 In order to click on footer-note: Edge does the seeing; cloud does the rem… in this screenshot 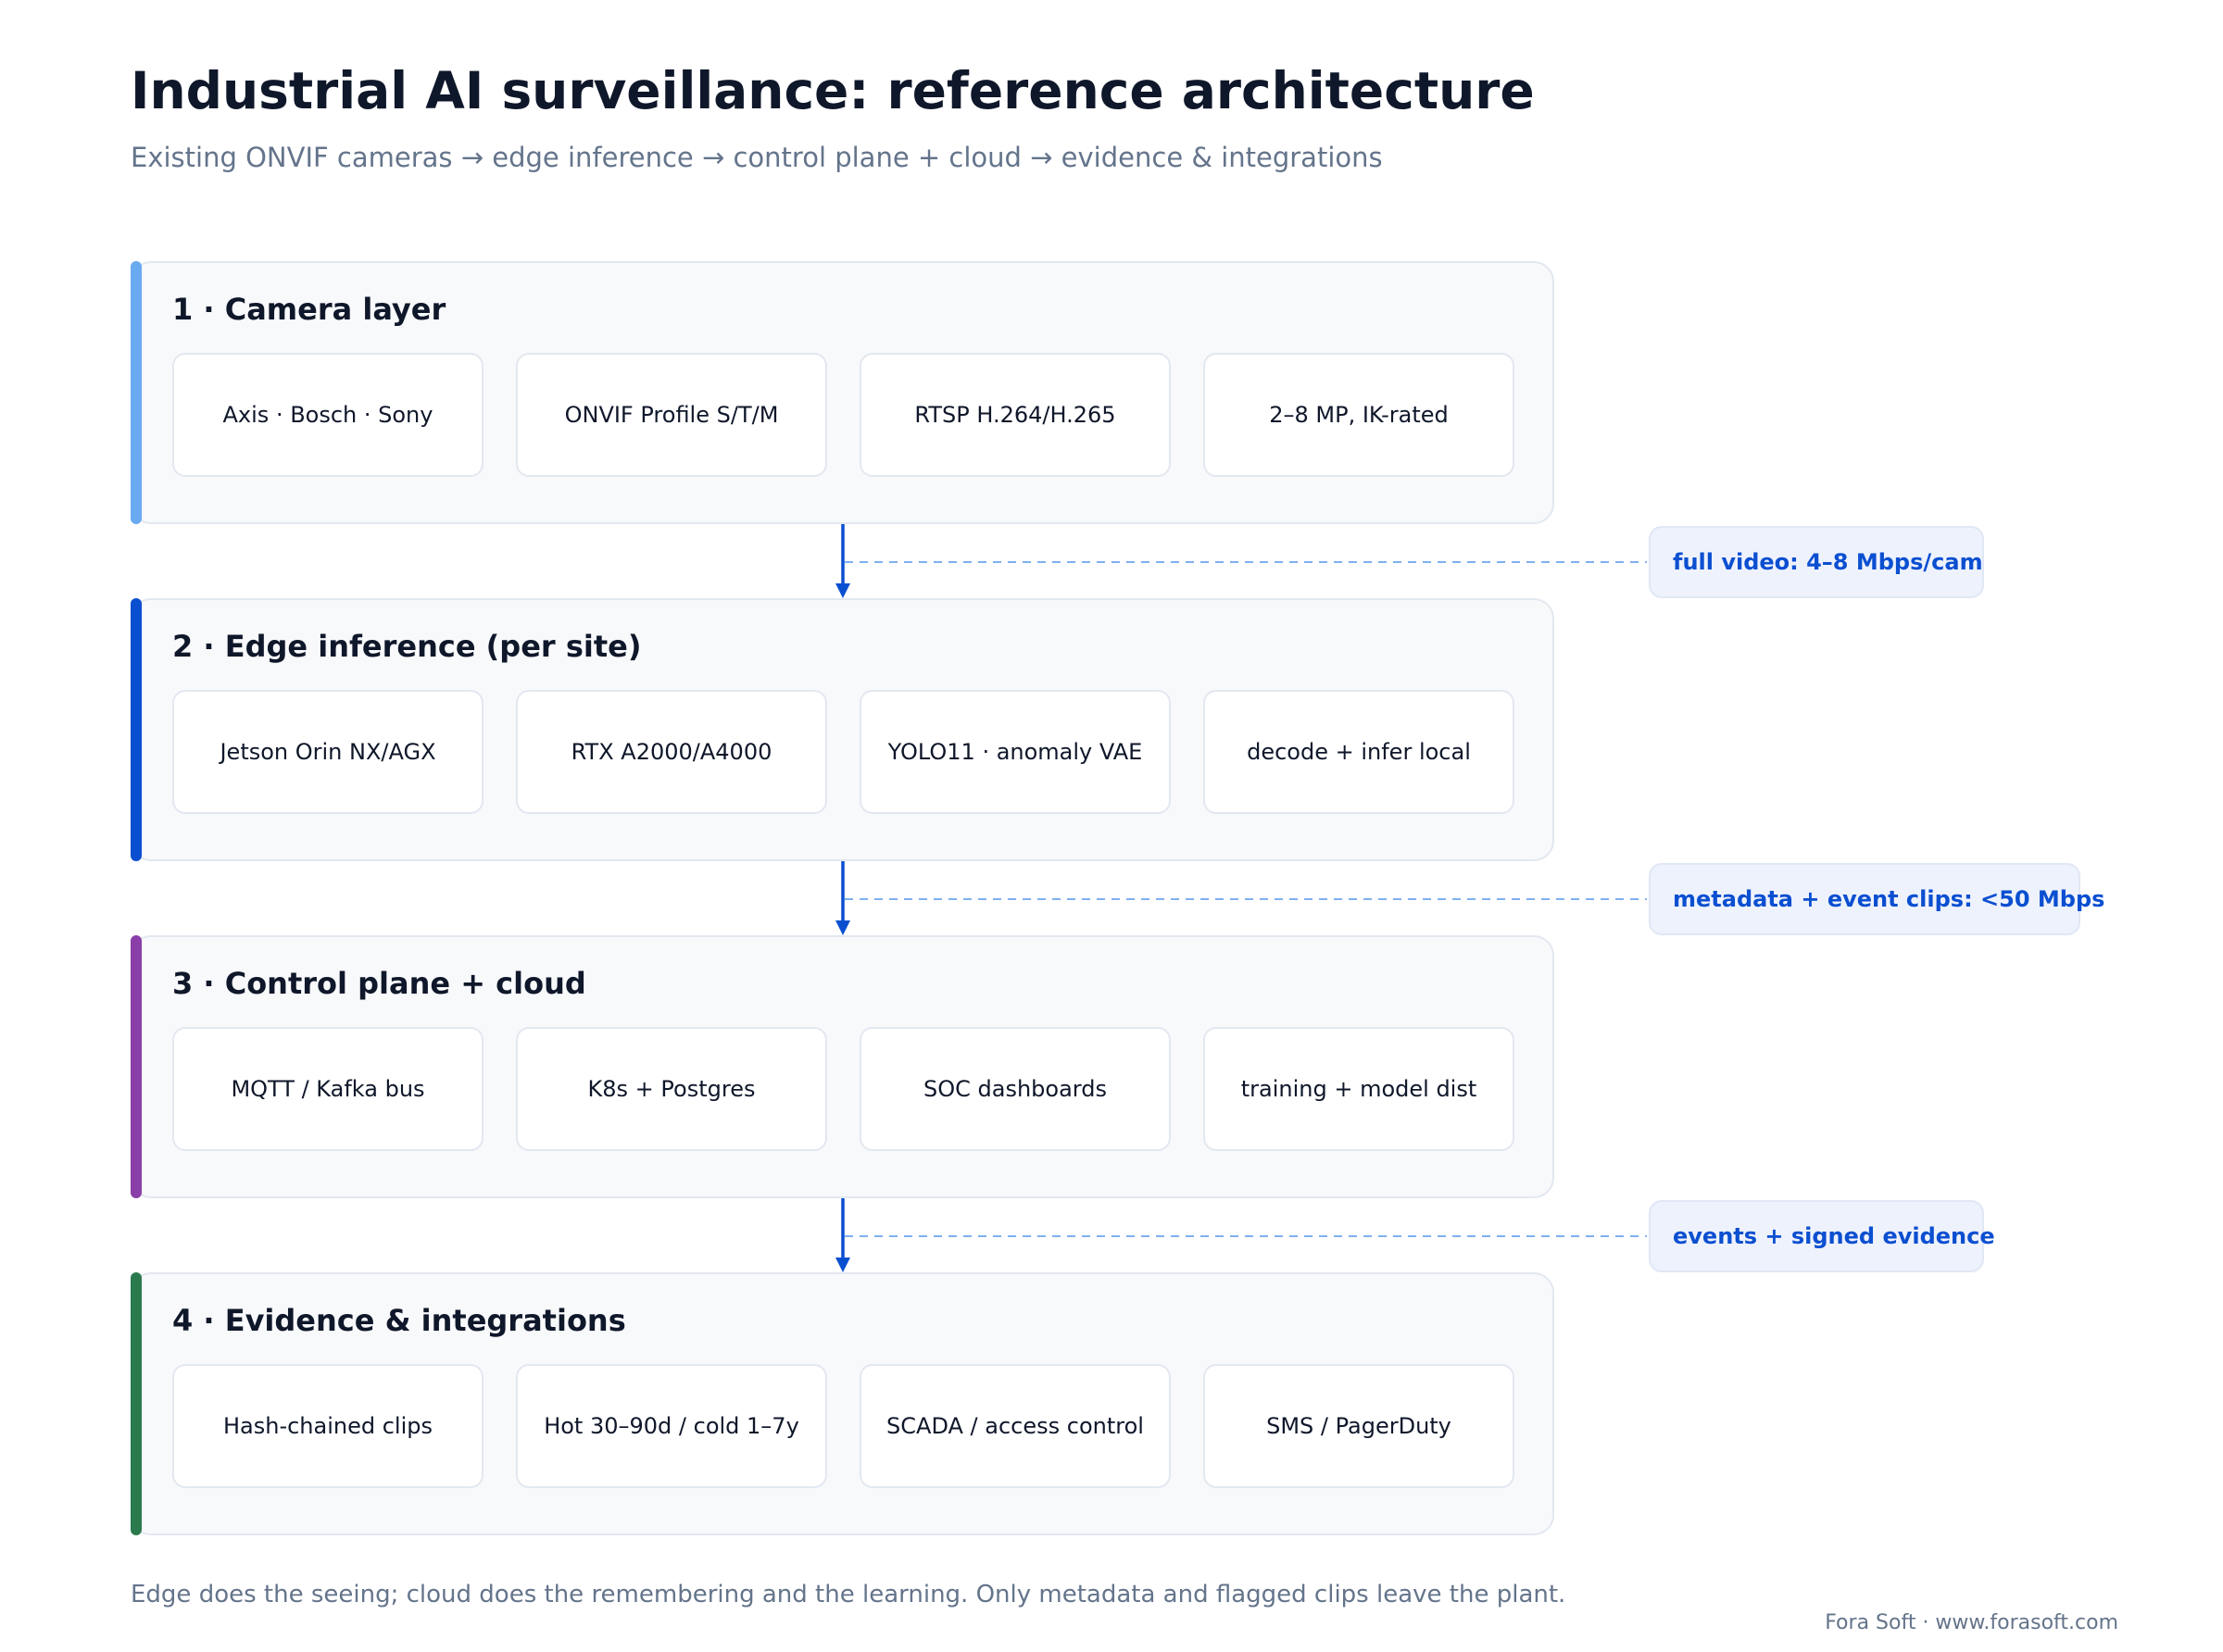, I will do `click(848, 1594)`.